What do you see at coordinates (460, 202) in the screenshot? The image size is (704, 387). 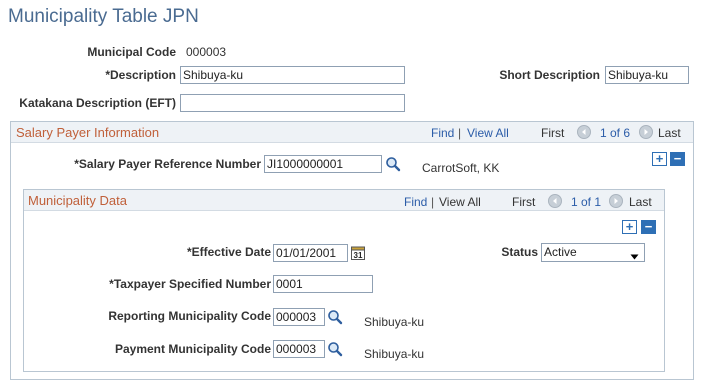 I see `municipality-data-view-all-link: View All` at bounding box center [460, 202].